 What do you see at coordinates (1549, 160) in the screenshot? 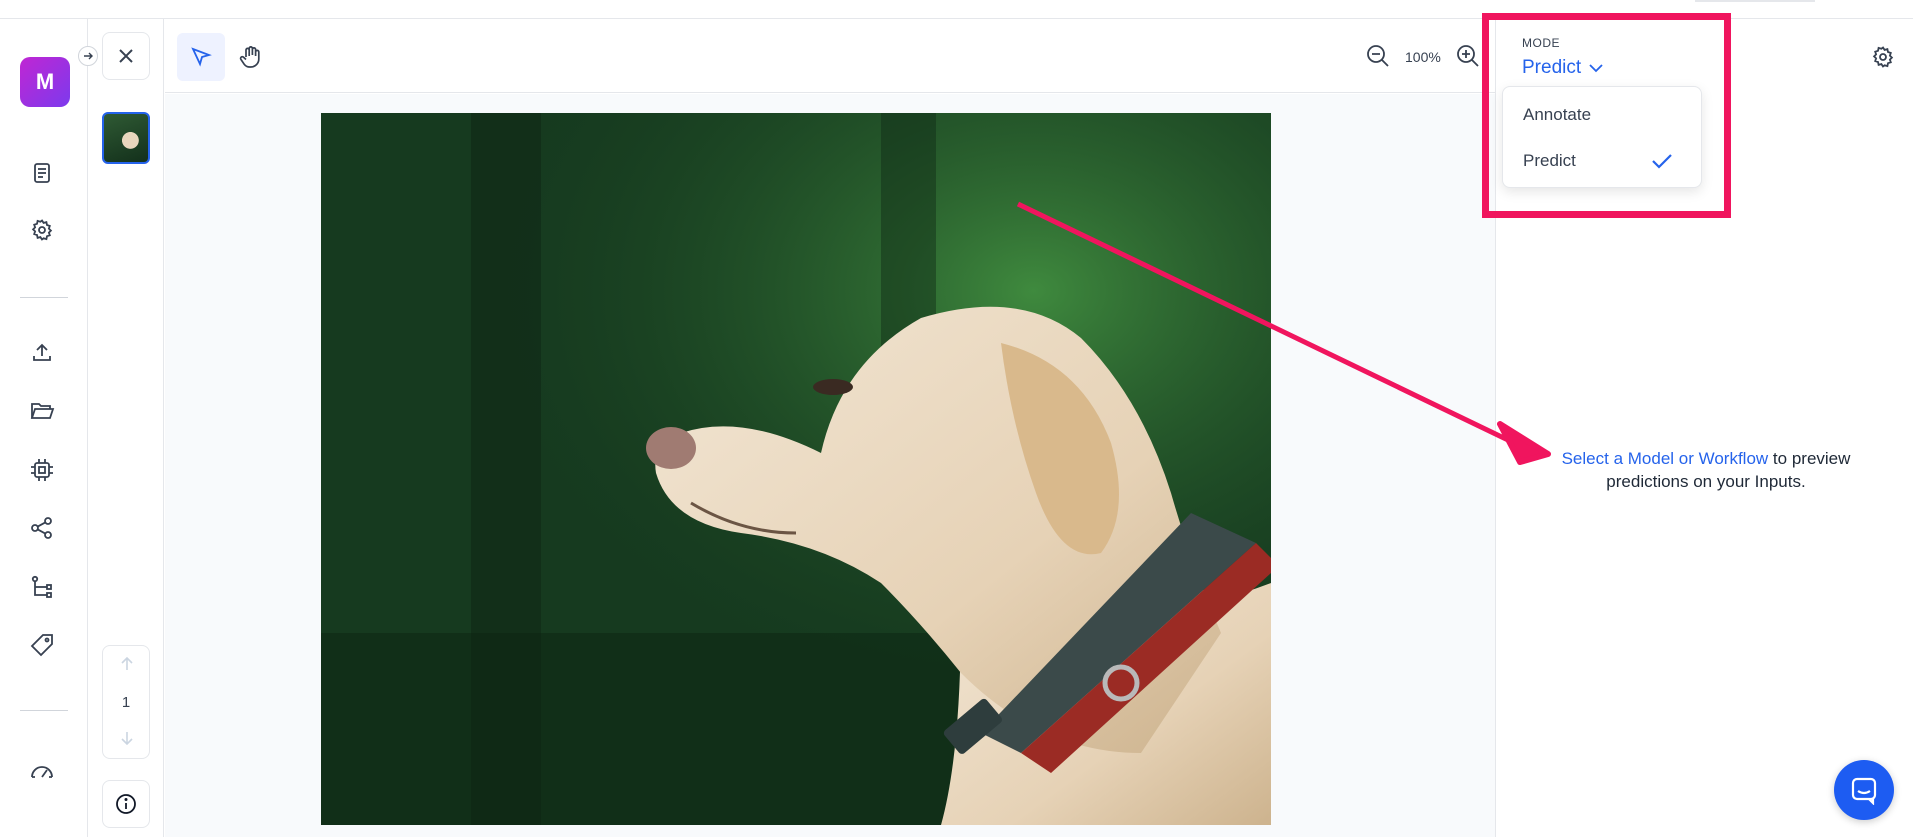
I see `mode-option-label: Predict` at bounding box center [1549, 160].